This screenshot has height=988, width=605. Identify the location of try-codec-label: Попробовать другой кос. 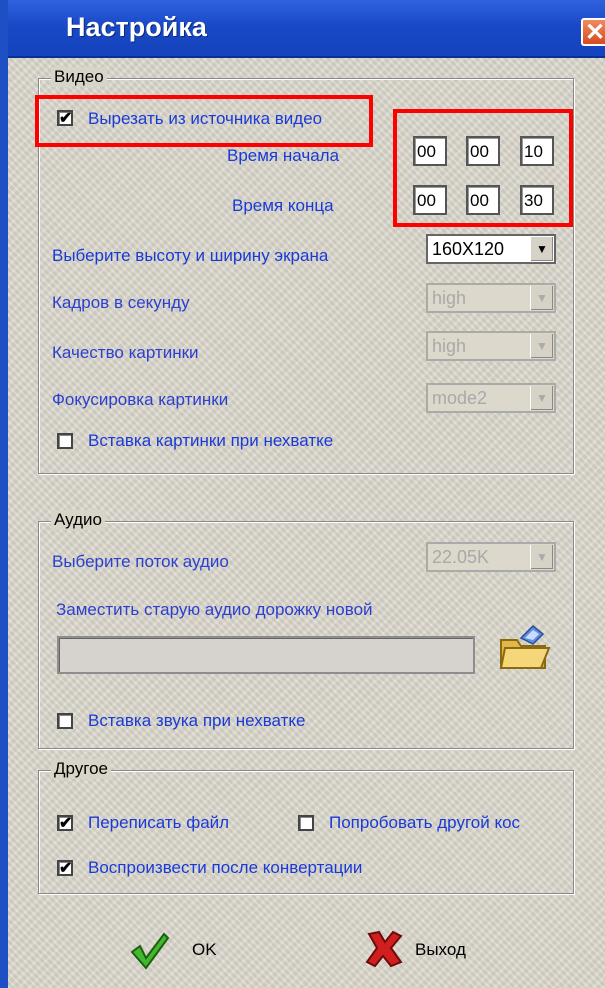
(445, 823).